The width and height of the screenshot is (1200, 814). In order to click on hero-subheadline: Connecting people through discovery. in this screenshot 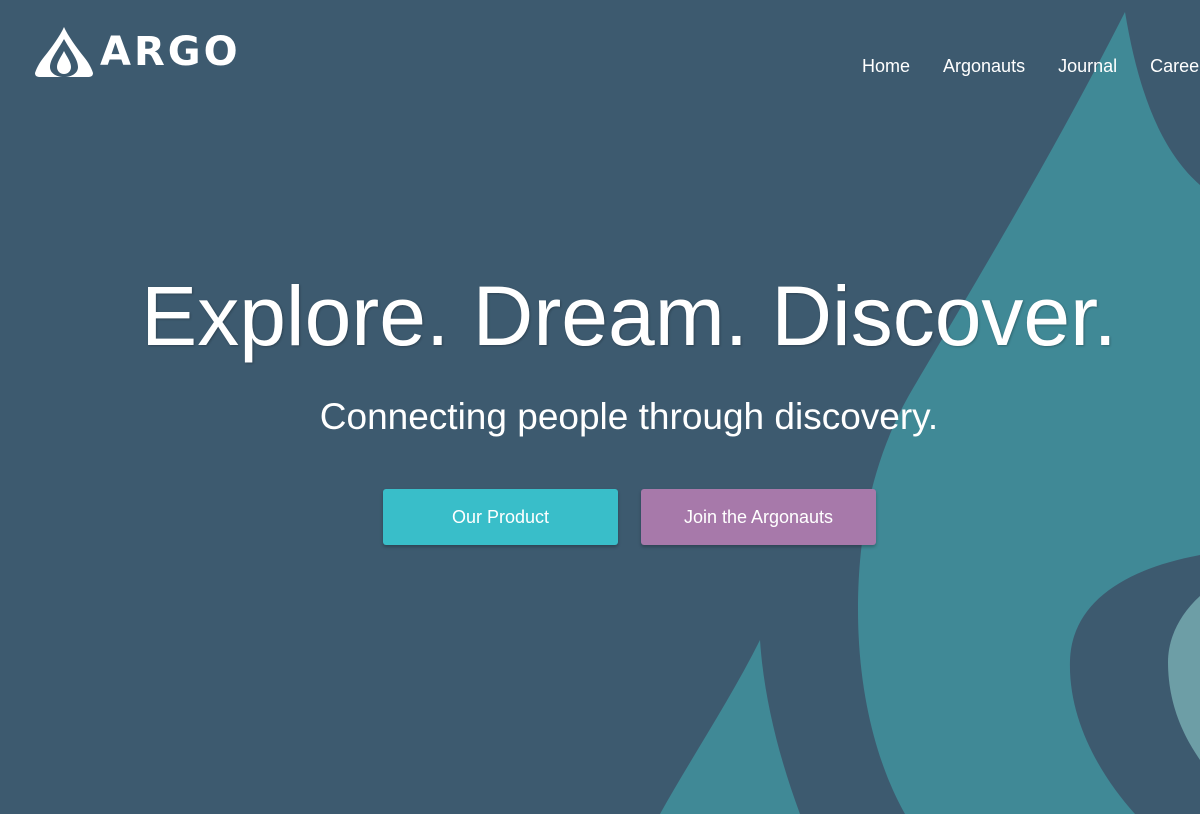, I will do `click(629, 416)`.